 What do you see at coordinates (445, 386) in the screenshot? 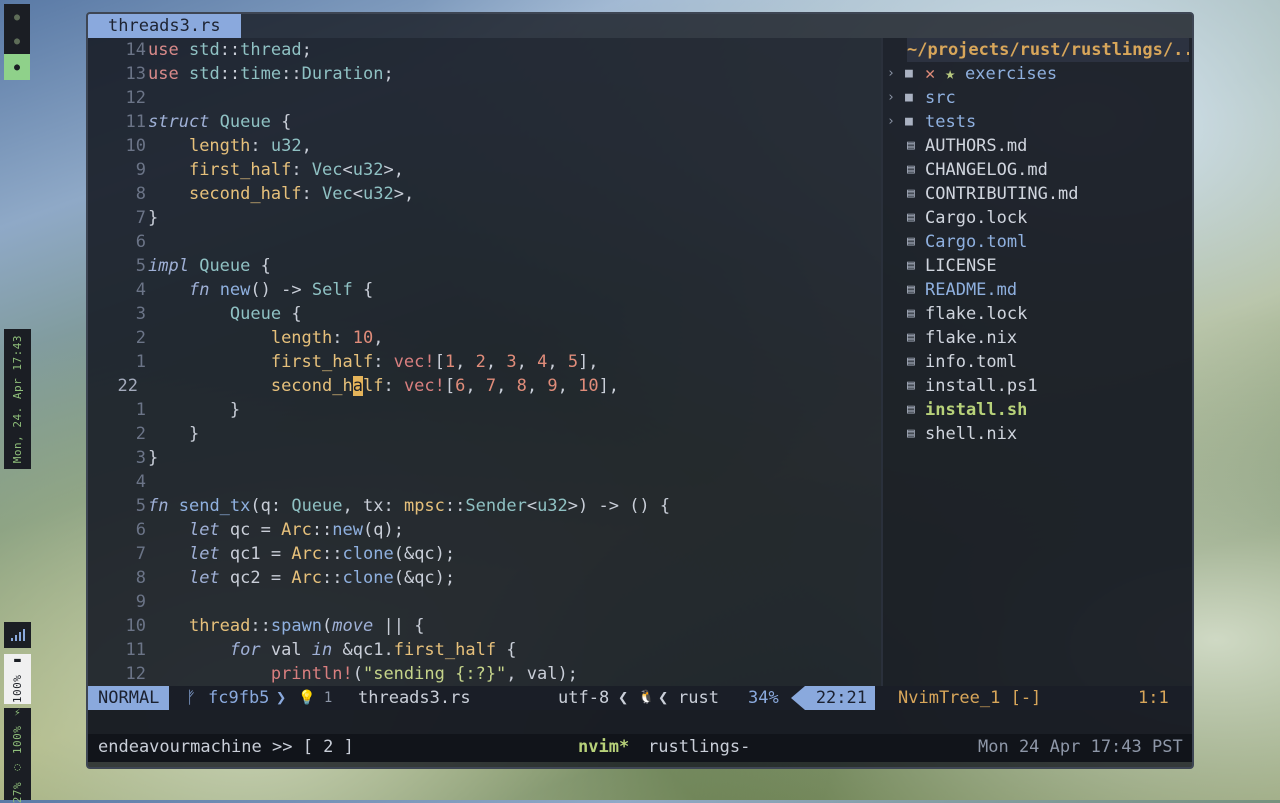
I see `code-line-current: second_half: vec![6, 7, 8, 9, 10],` at bounding box center [445, 386].